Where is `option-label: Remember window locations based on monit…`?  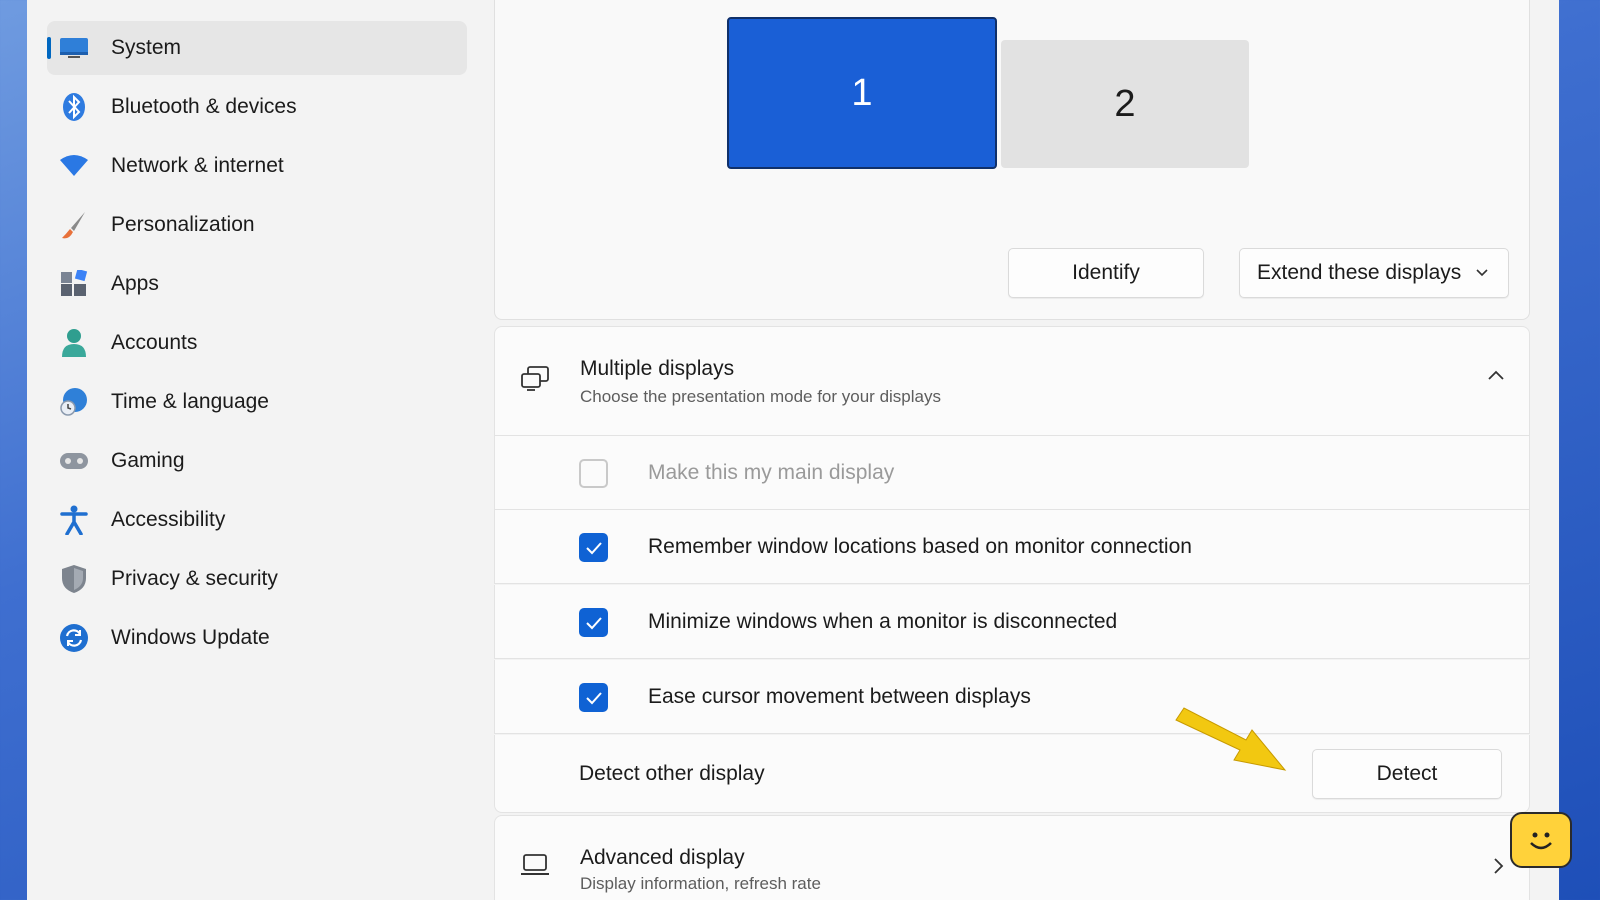
option-label: Remember window locations based on monit… is located at coordinates (920, 546).